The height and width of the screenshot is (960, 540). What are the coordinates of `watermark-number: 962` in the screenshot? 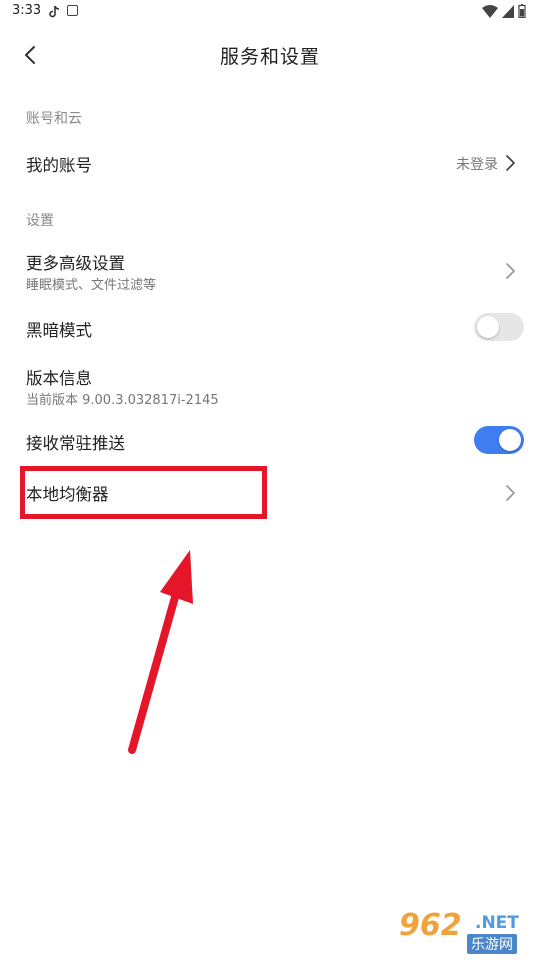 It's located at (430, 925).